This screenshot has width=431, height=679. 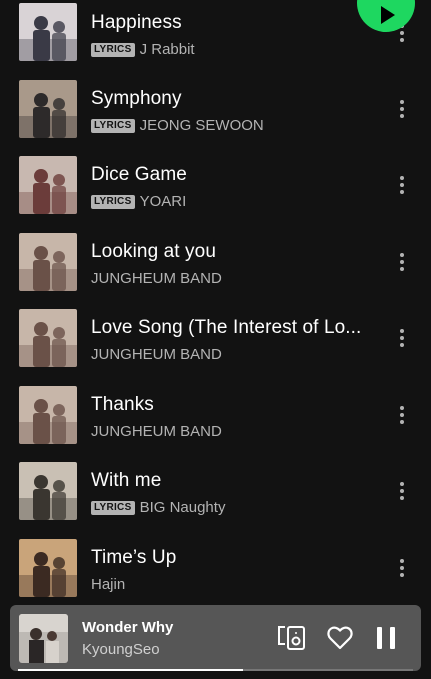 I want to click on pause-bar-right, so click(x=392, y=638).